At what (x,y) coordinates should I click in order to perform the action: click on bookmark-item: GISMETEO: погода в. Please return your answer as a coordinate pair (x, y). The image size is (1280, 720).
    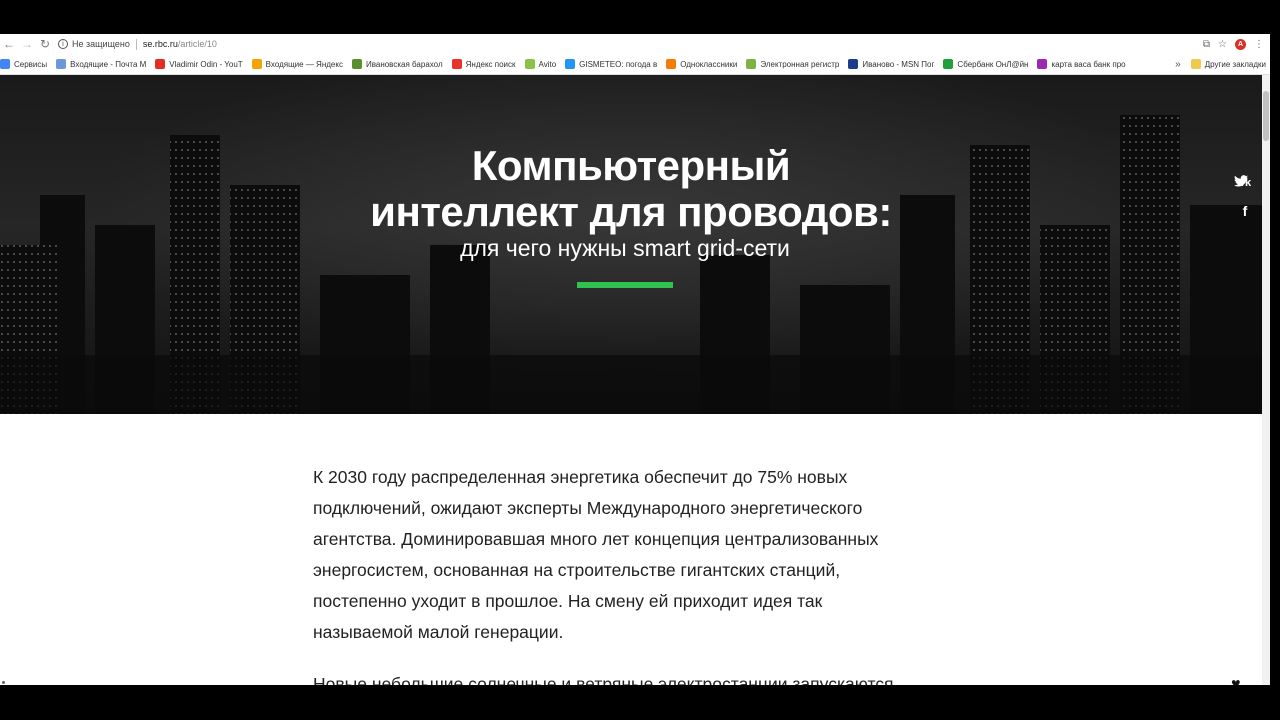
    Looking at the image, I should click on (611, 64).